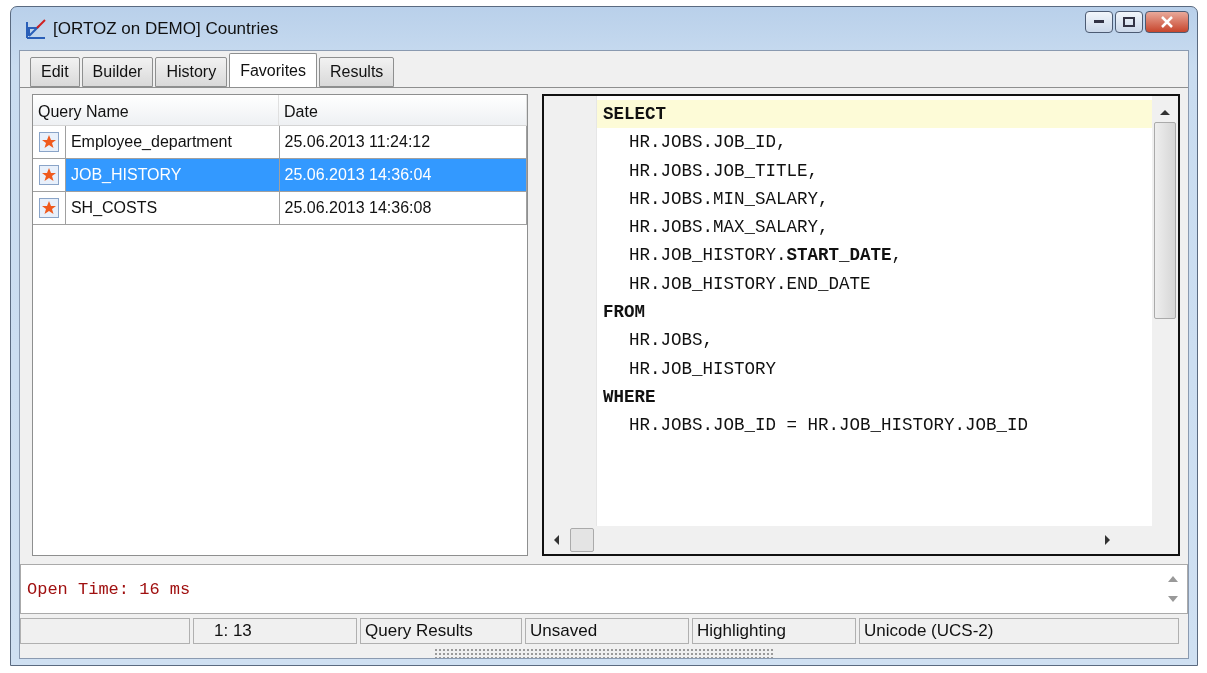 The height and width of the screenshot is (673, 1207). I want to click on tab: Favorites, so click(273, 70).